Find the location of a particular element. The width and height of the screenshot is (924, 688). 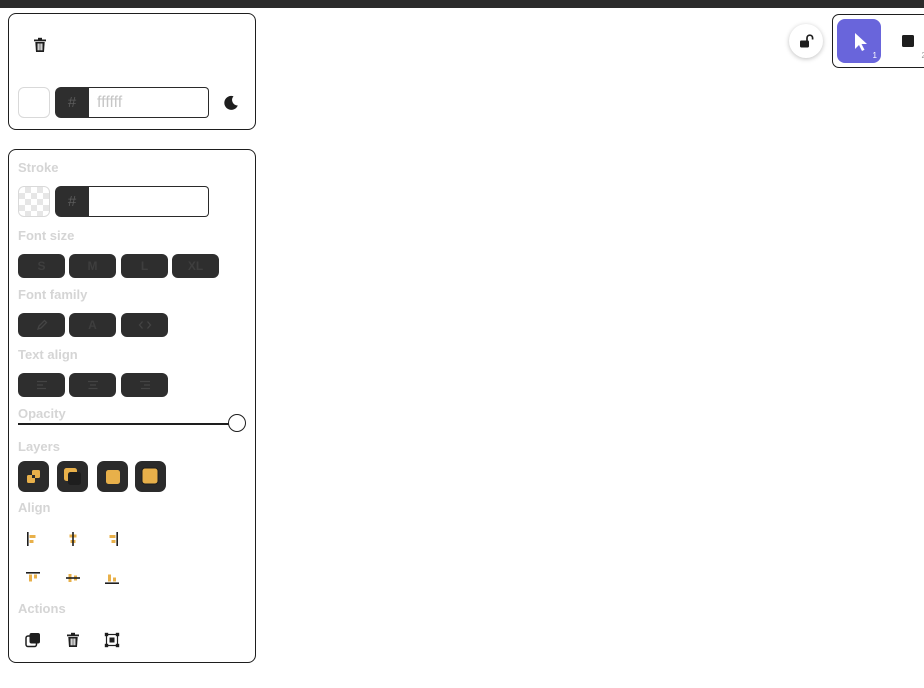

align-right-edge-icon is located at coordinates (113, 539).